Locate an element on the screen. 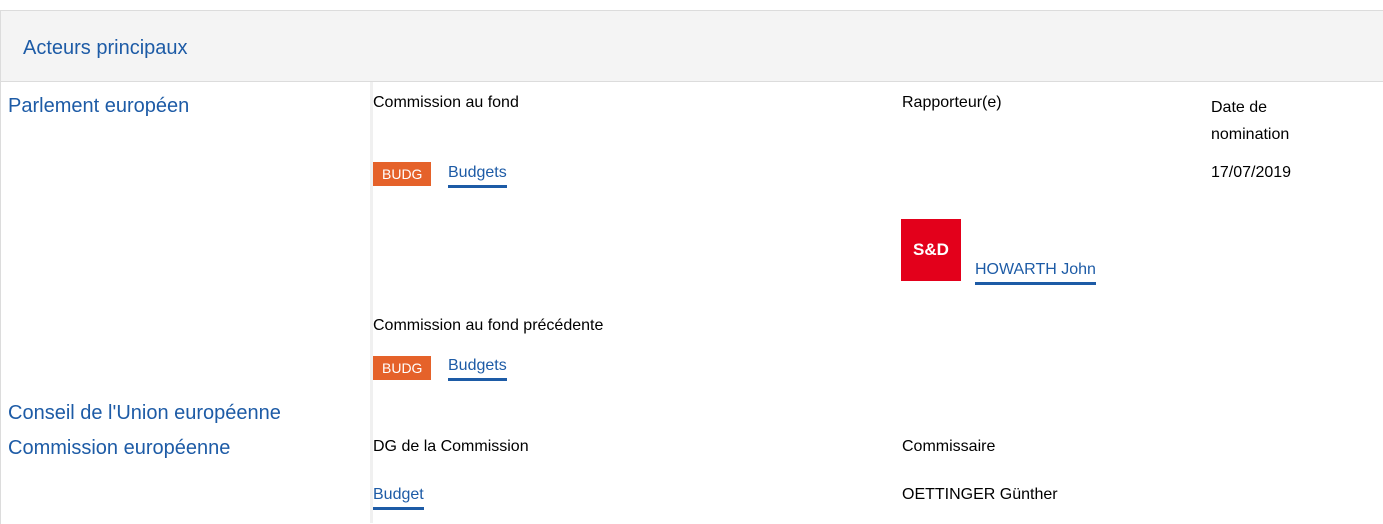  rapporteur-header: Rapporteur(e) is located at coordinates (952, 102).